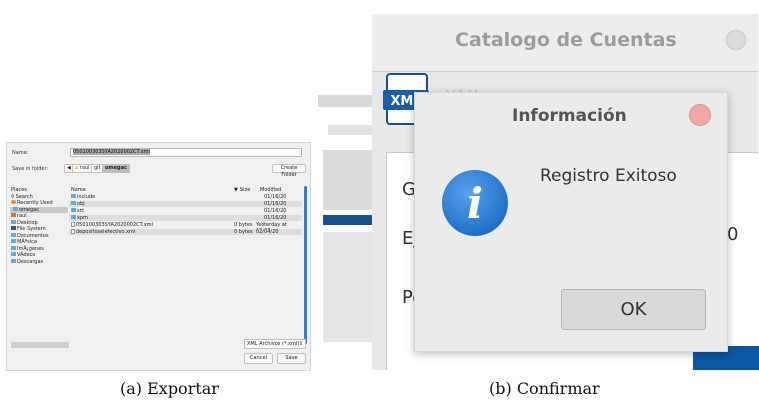 The image size is (759, 410). Describe the element at coordinates (185, 232) in the screenshot. I see `file-row-depositos: depositoselefectivo.xml 0 bytes 02/04/20` at that location.